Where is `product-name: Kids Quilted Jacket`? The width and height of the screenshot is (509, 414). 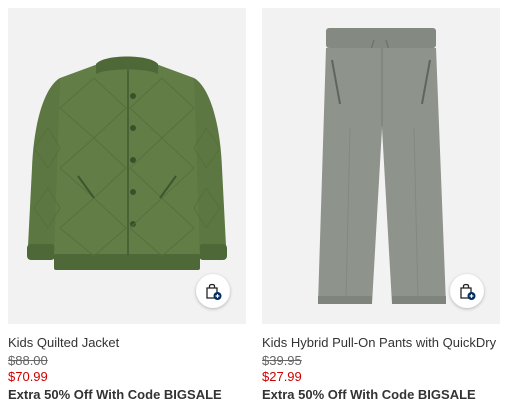
product-name: Kids Quilted Jacket is located at coordinates (127, 342).